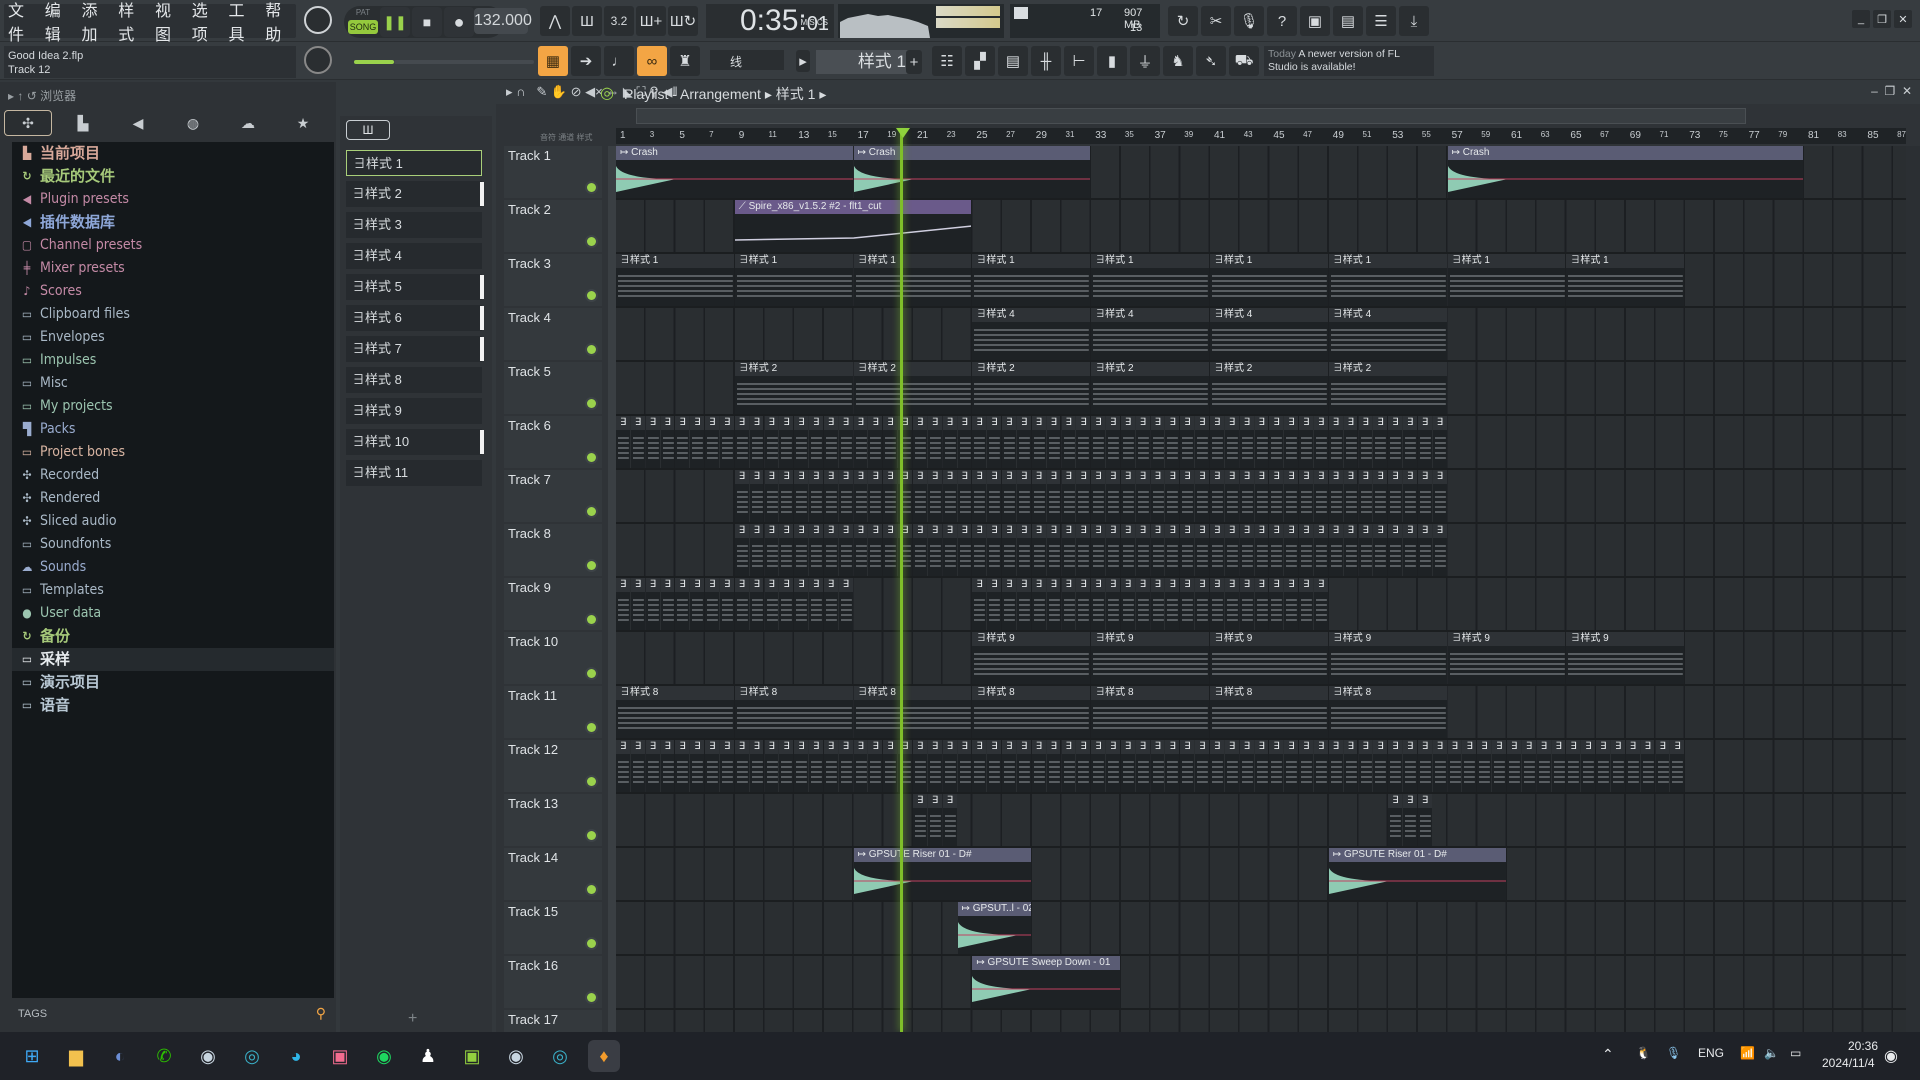  I want to click on menu-item: 文件, so click(23, 22).